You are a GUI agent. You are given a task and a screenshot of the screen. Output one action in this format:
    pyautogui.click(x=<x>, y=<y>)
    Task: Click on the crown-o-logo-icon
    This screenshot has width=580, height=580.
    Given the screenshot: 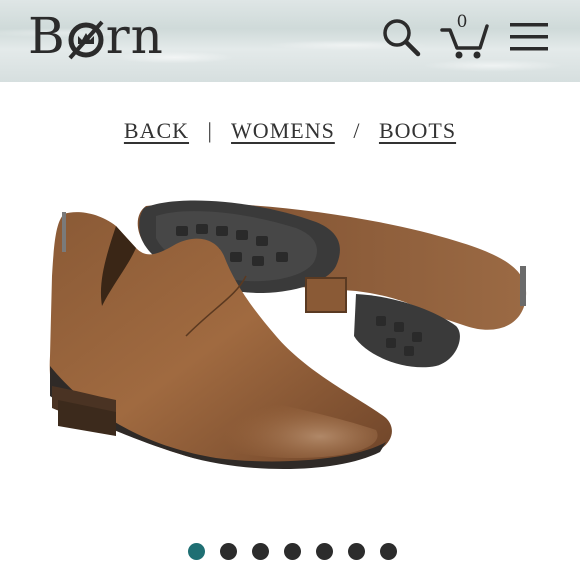 What is the action you would take?
    pyautogui.click(x=86, y=38)
    